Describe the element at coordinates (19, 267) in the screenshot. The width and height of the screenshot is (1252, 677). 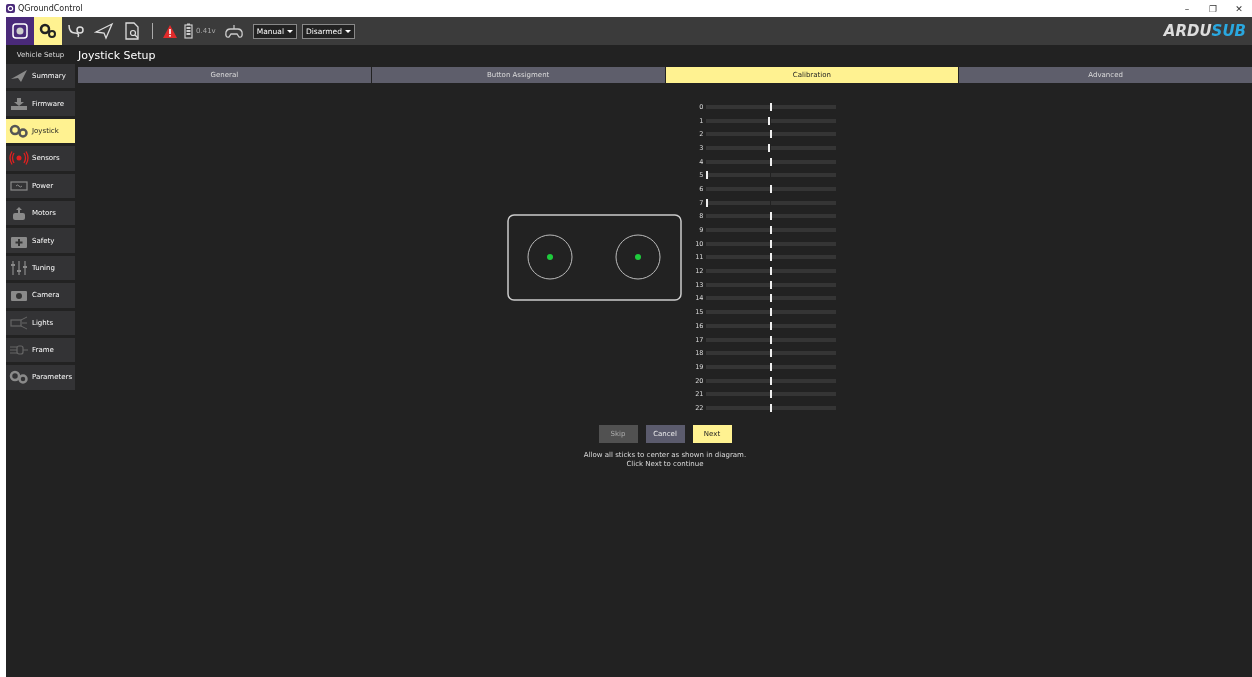
I see `sliders-icon` at that location.